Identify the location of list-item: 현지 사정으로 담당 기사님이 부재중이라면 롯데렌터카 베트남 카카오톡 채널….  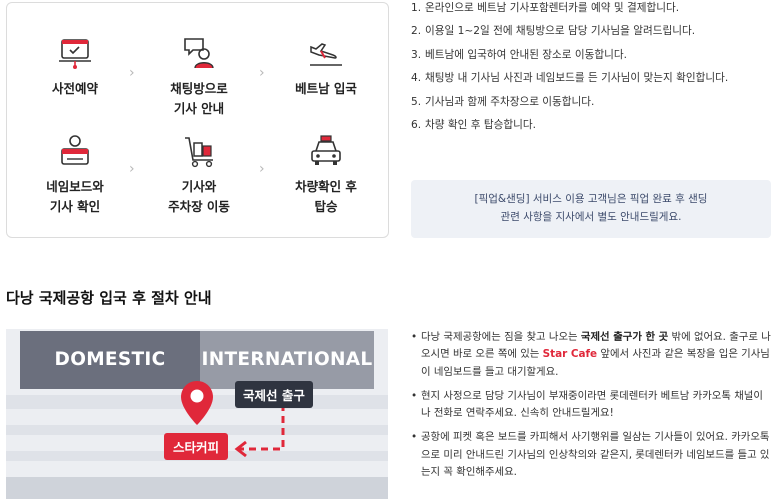
(591, 405).